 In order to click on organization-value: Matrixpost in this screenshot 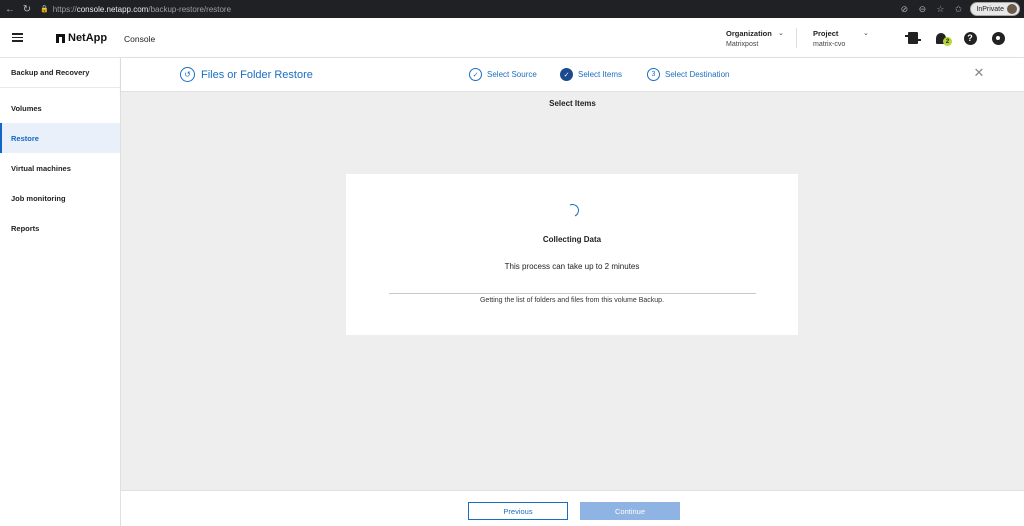, I will do `click(742, 44)`.